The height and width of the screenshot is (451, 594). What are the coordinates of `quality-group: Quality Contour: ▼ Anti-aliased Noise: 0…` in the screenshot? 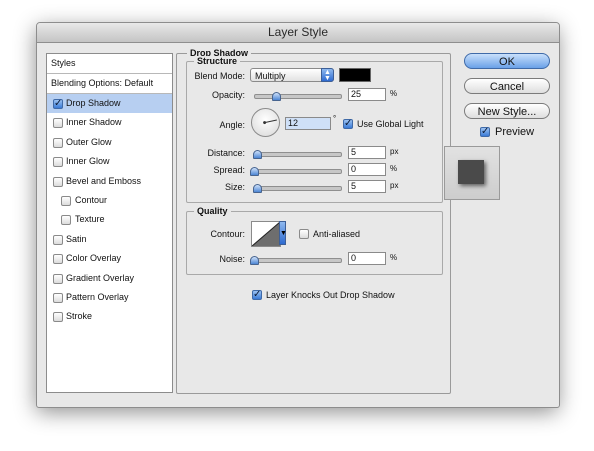 It's located at (314, 240).